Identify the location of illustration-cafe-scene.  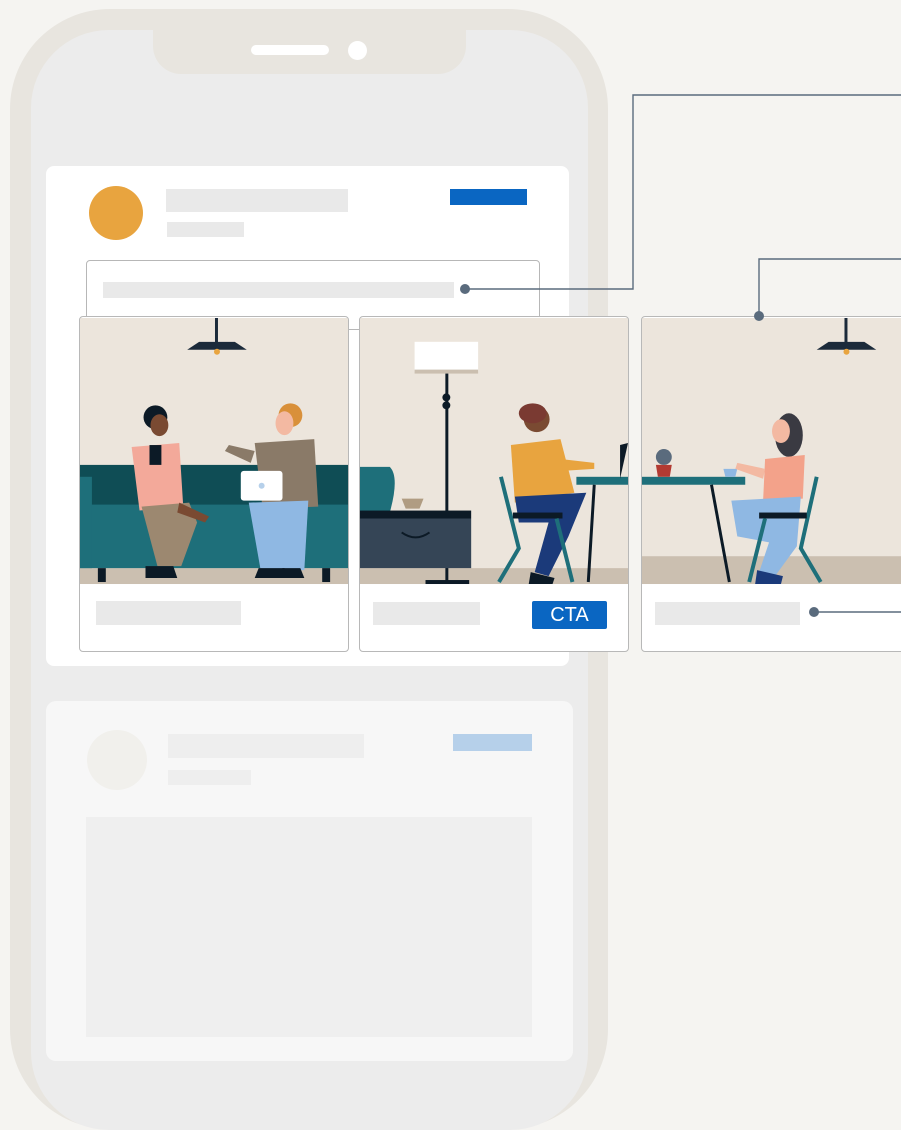
(771, 451).